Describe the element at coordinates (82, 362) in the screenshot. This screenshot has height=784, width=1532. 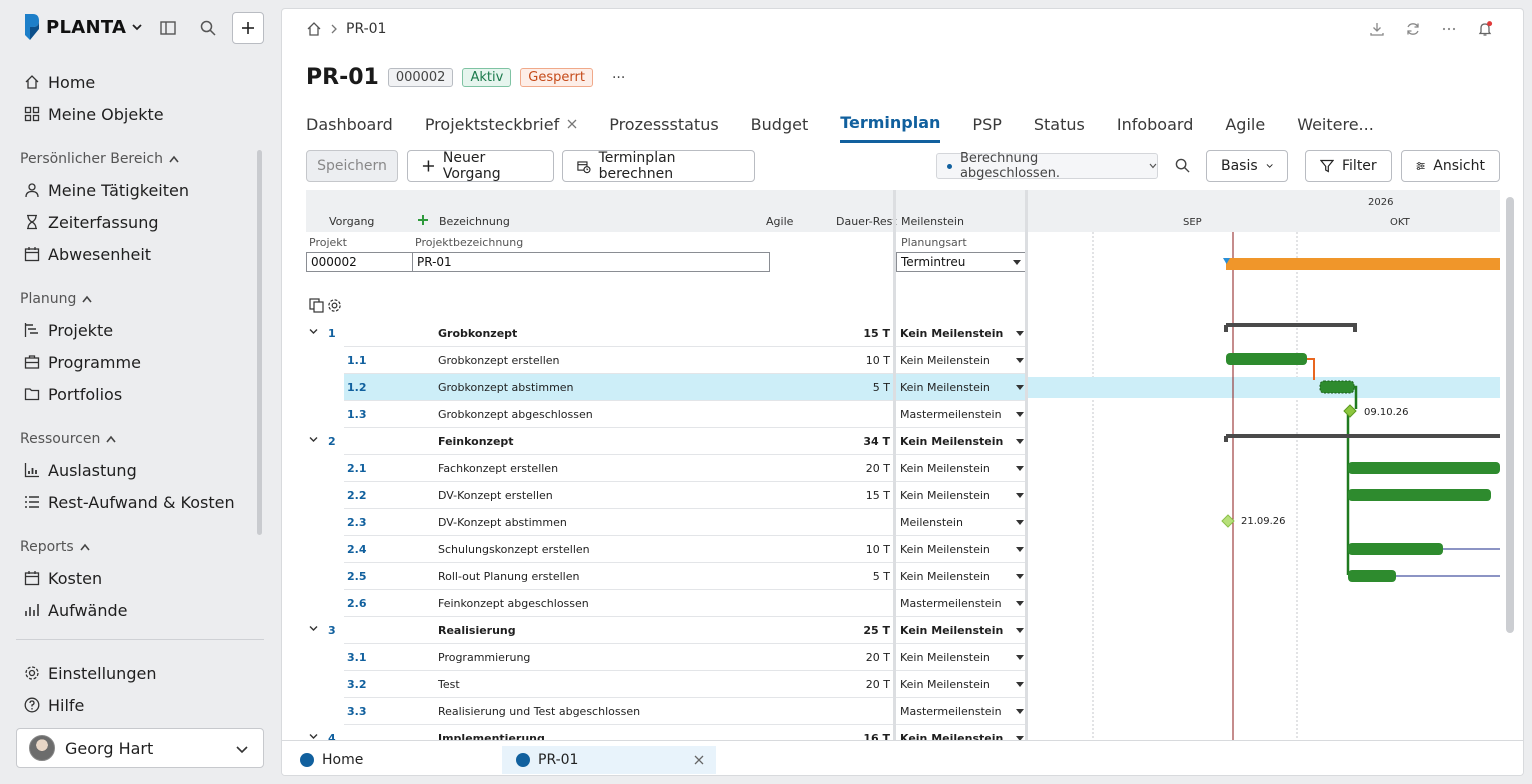
I see `nav-programme: Programme` at that location.